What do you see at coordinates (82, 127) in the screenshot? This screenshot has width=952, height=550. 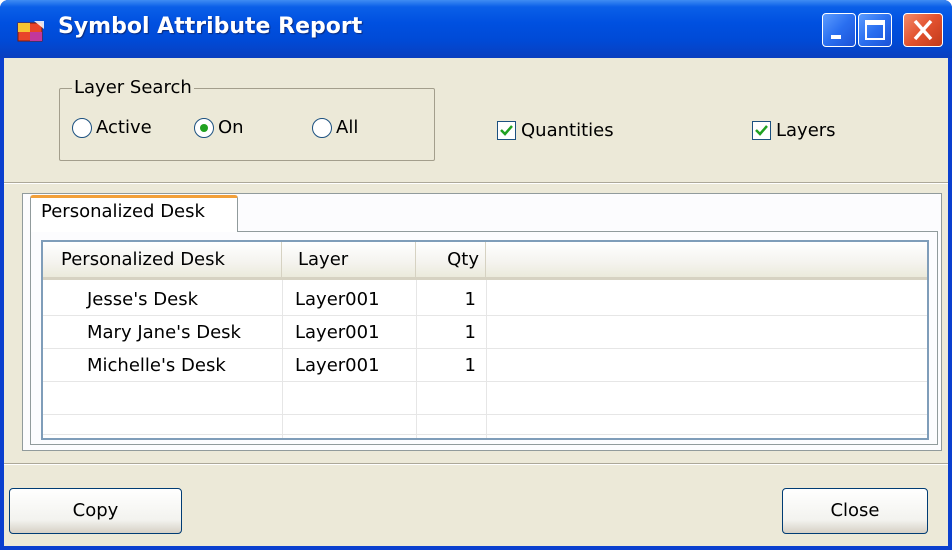 I see `radio-active-circle` at bounding box center [82, 127].